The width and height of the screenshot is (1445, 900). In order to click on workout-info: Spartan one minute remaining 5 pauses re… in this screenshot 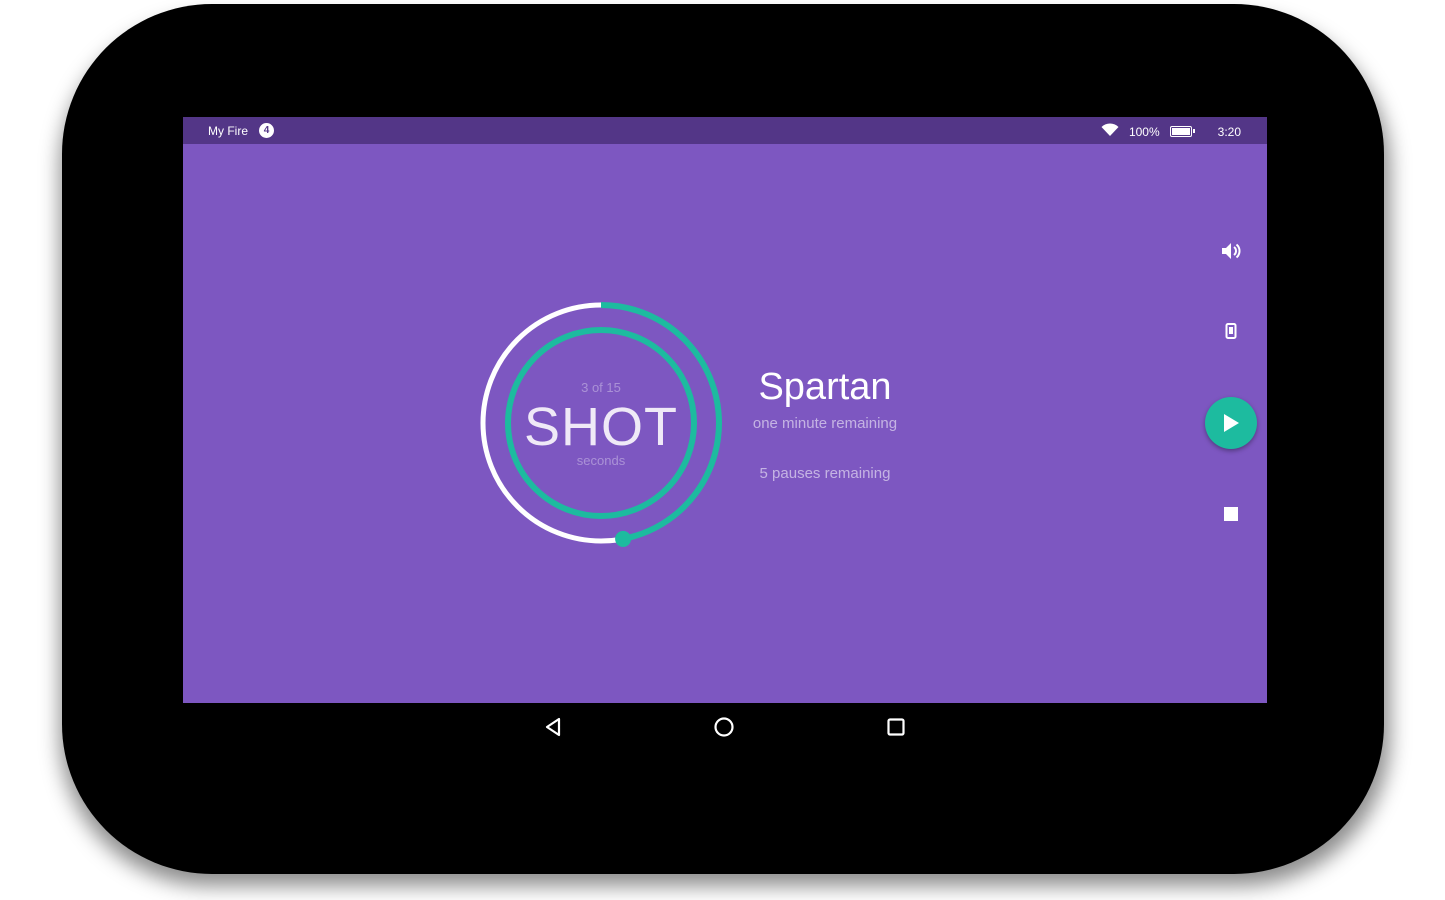, I will do `click(825, 423)`.